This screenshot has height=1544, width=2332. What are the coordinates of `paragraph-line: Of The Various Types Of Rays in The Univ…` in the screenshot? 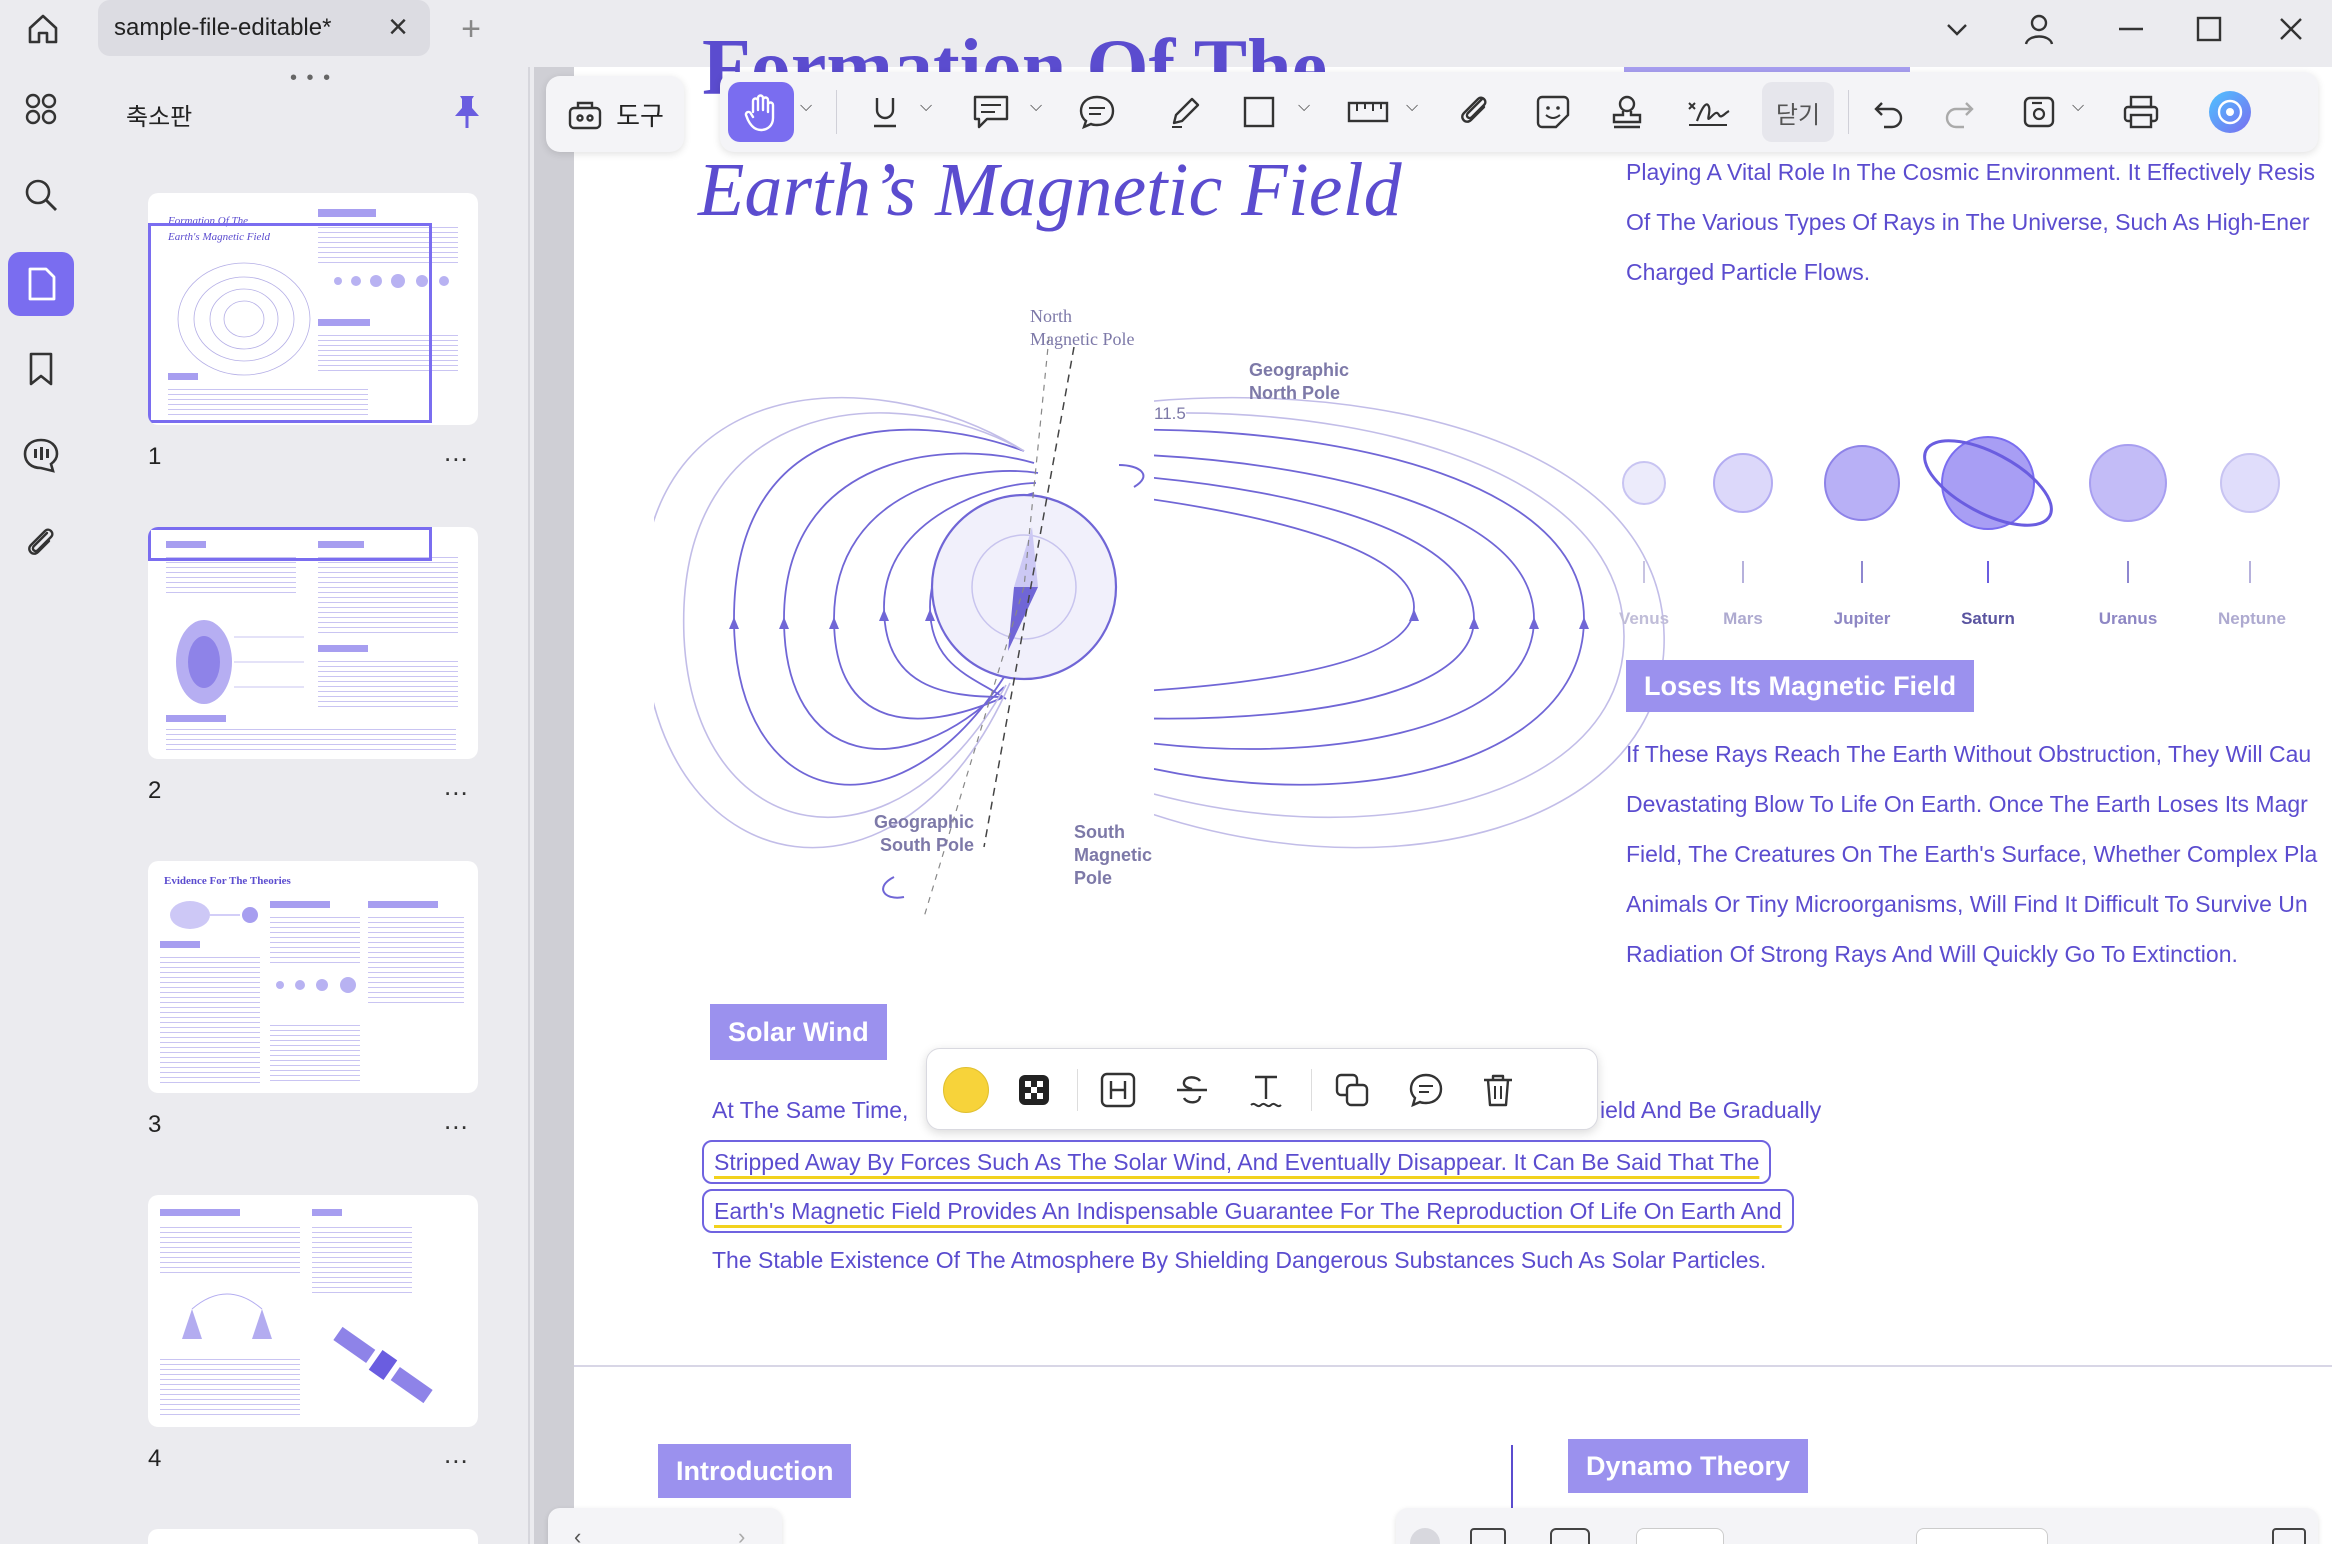 It's located at (1968, 222).